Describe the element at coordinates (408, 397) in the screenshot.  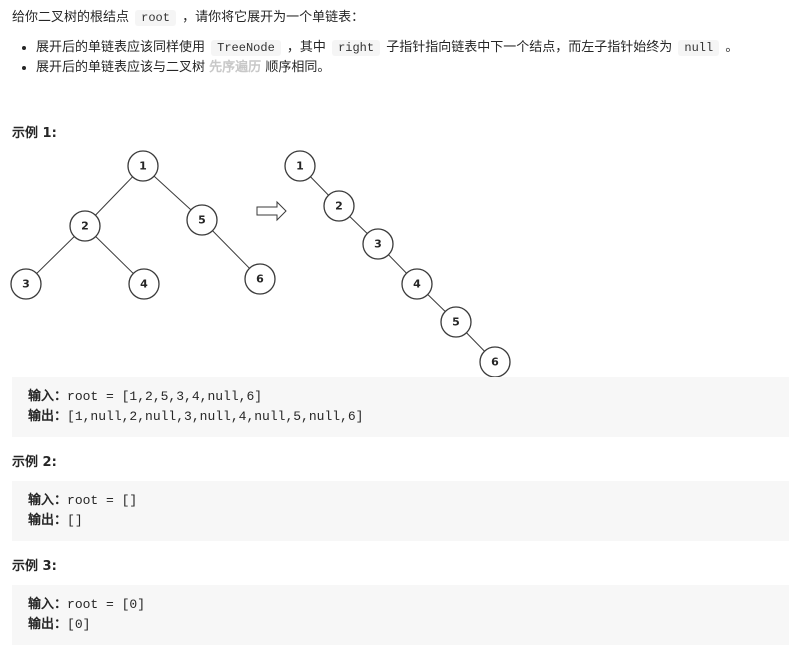
I see `example-1-input-line: 输入：root = [1,2,5,3,4,null,6]` at that location.